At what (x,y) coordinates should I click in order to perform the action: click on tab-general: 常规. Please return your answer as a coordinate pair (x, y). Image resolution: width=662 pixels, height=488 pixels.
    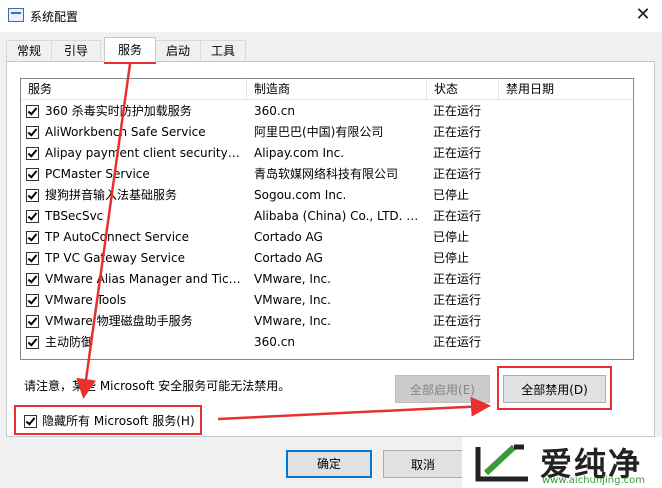
    Looking at the image, I should click on (29, 50).